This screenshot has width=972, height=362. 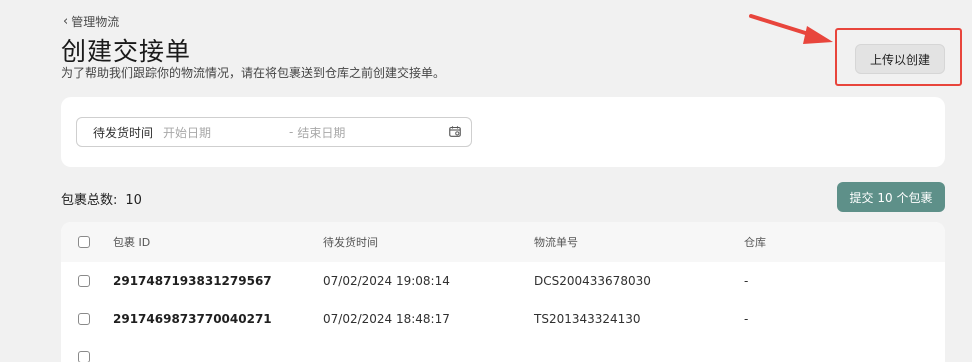 What do you see at coordinates (89, 200) in the screenshot?
I see `package-count-label: 包裹总数:` at bounding box center [89, 200].